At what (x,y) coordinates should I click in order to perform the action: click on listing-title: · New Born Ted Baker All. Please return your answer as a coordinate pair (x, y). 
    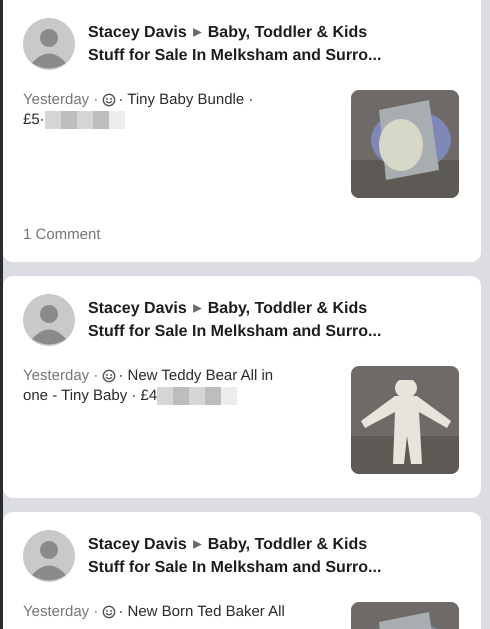
    Looking at the image, I should click on (201, 612).